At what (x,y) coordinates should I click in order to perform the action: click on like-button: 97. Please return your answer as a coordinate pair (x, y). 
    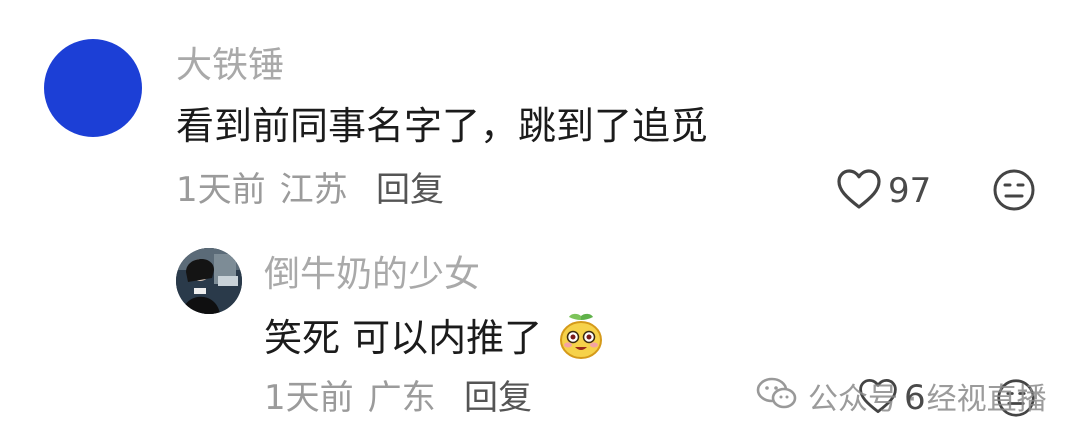
    Looking at the image, I should click on (883, 191).